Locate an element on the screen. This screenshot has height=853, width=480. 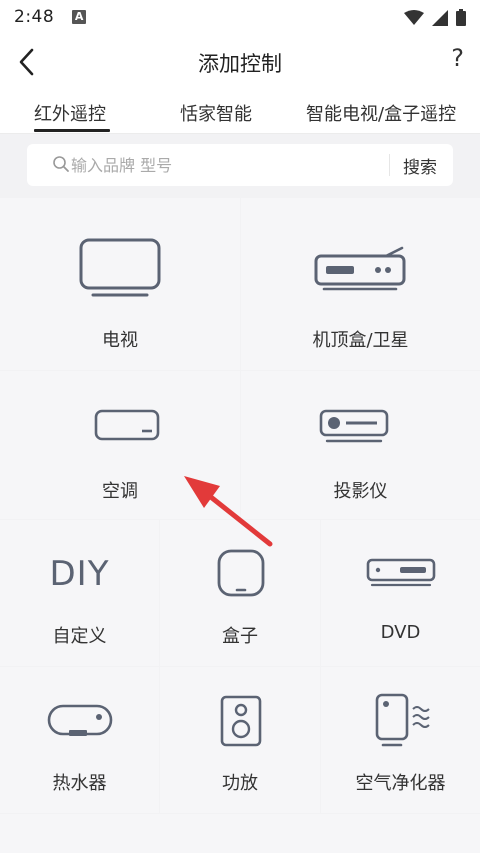
device-air-conditioner: 空调 is located at coordinates (120, 445).